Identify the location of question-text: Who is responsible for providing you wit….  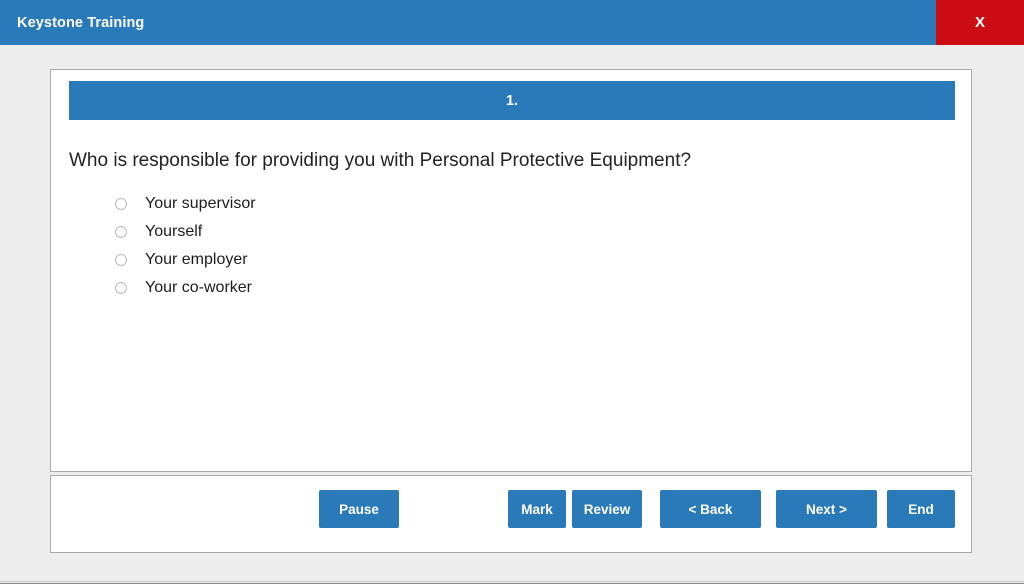
(380, 160).